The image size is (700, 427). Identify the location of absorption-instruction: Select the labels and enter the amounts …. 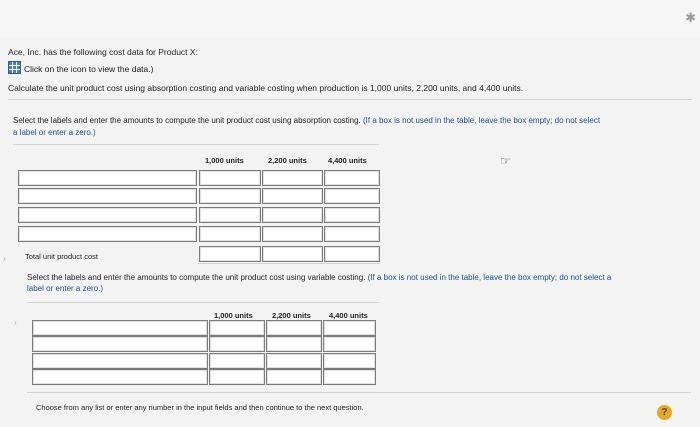
(187, 120).